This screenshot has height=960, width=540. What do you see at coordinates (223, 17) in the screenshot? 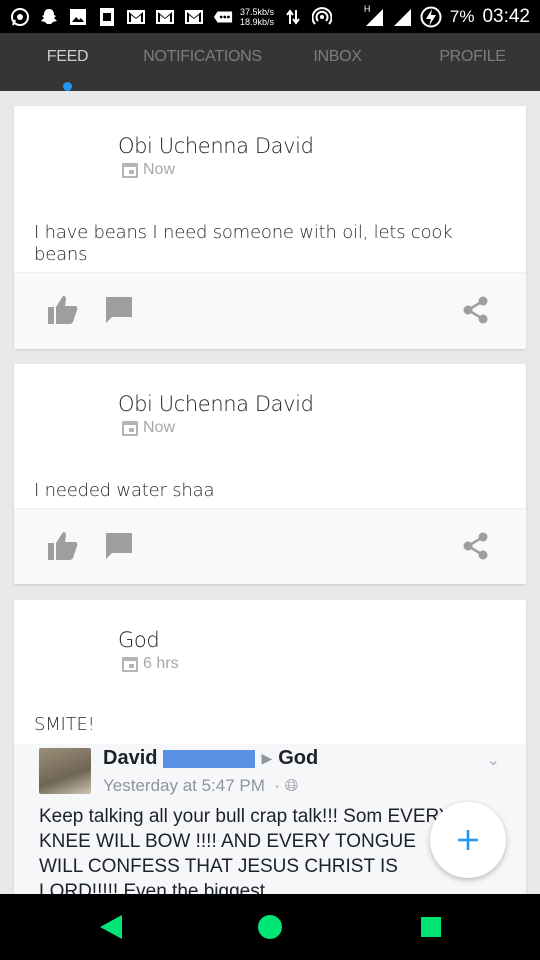
I see `more-notifications-icon` at bounding box center [223, 17].